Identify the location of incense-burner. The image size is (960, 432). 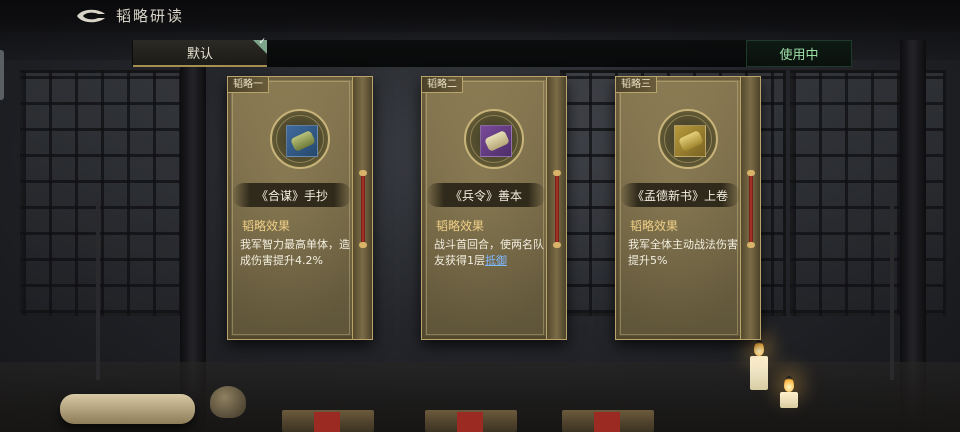
(228, 402).